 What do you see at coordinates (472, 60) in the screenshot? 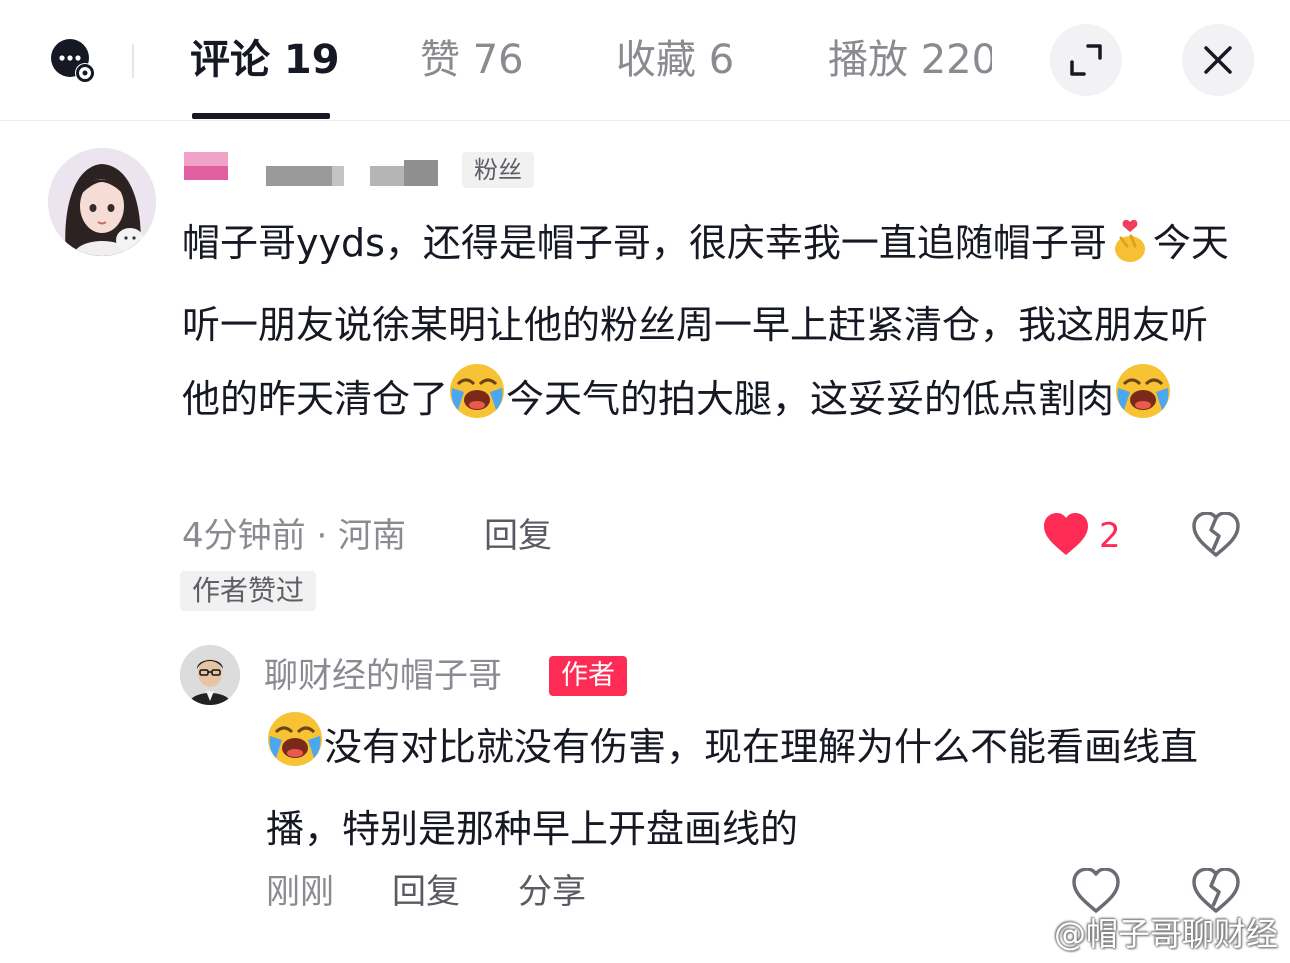
I see `tab-likes: 赞 76` at bounding box center [472, 60].